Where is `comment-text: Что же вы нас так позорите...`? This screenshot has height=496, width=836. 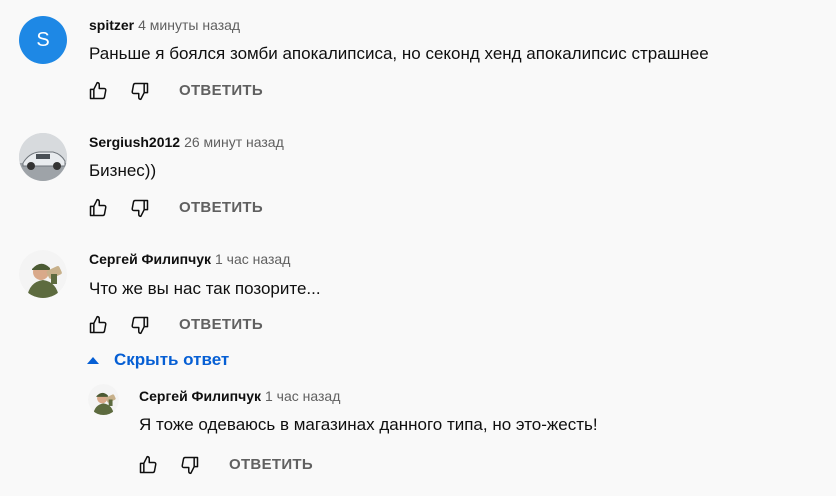 comment-text: Что же вы нас так позорите... is located at coordinates (205, 288).